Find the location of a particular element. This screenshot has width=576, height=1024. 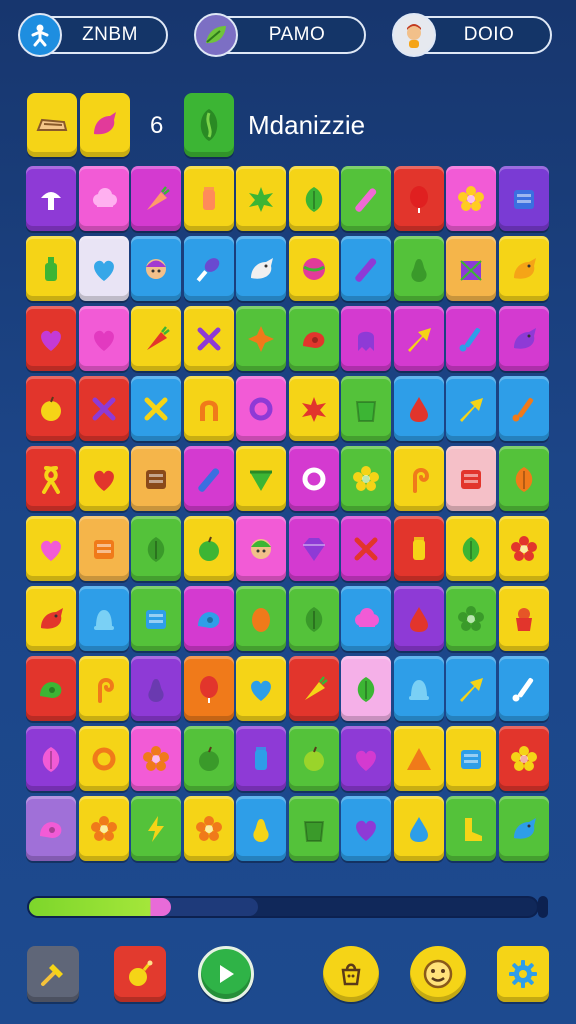

bomb-button is located at coordinates (140, 974).